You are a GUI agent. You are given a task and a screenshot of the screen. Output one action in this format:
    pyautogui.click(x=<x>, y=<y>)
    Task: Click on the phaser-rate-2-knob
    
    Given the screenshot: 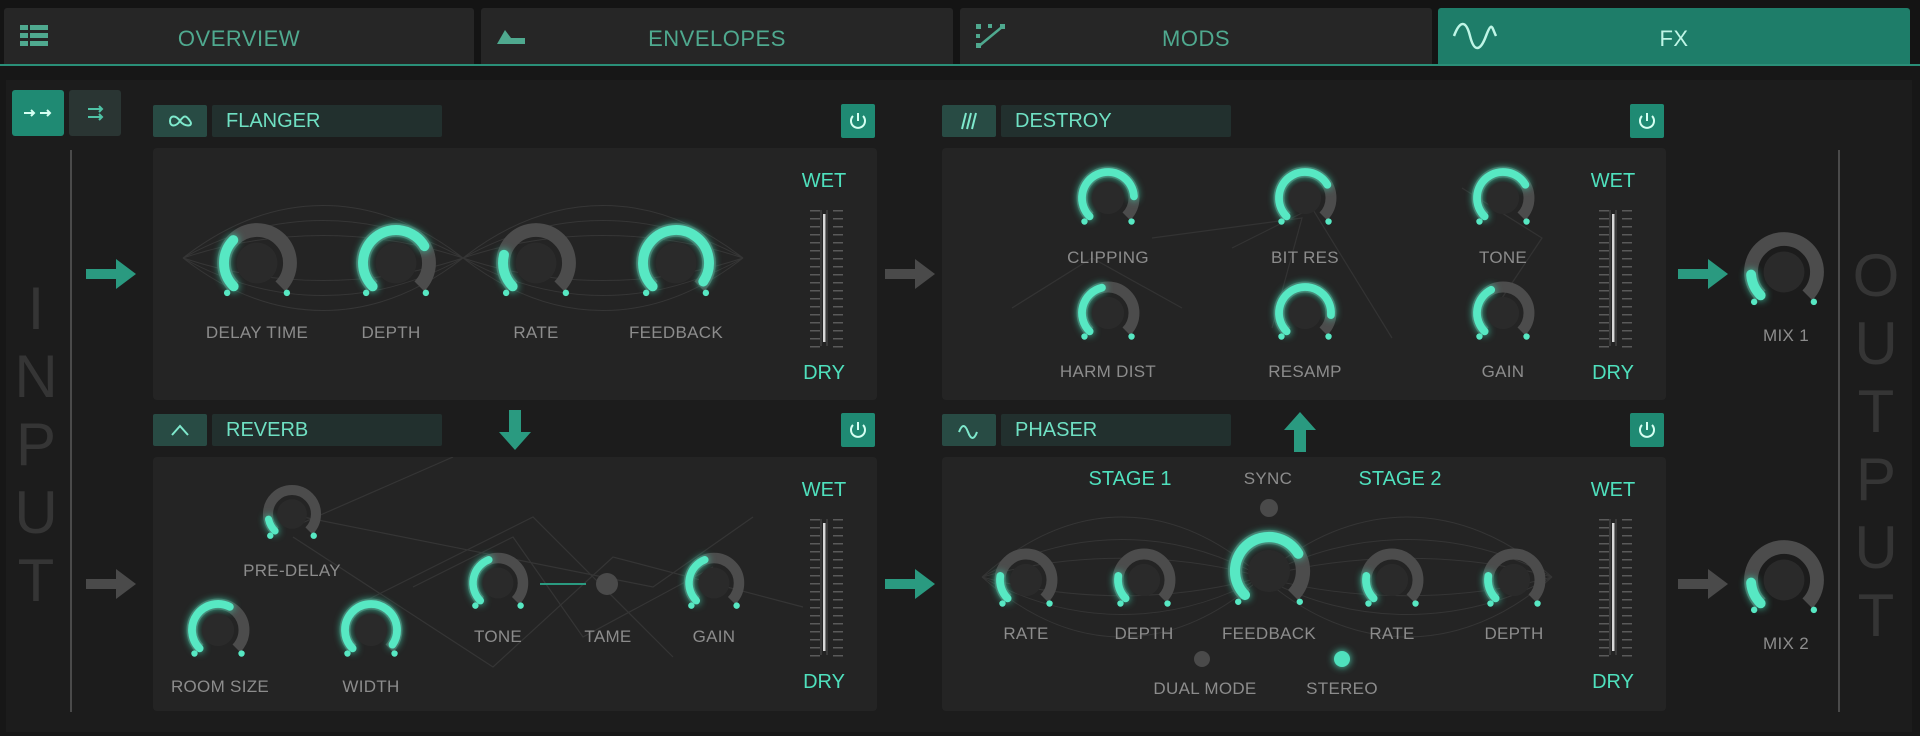 What is the action you would take?
    pyautogui.click(x=1392, y=577)
    